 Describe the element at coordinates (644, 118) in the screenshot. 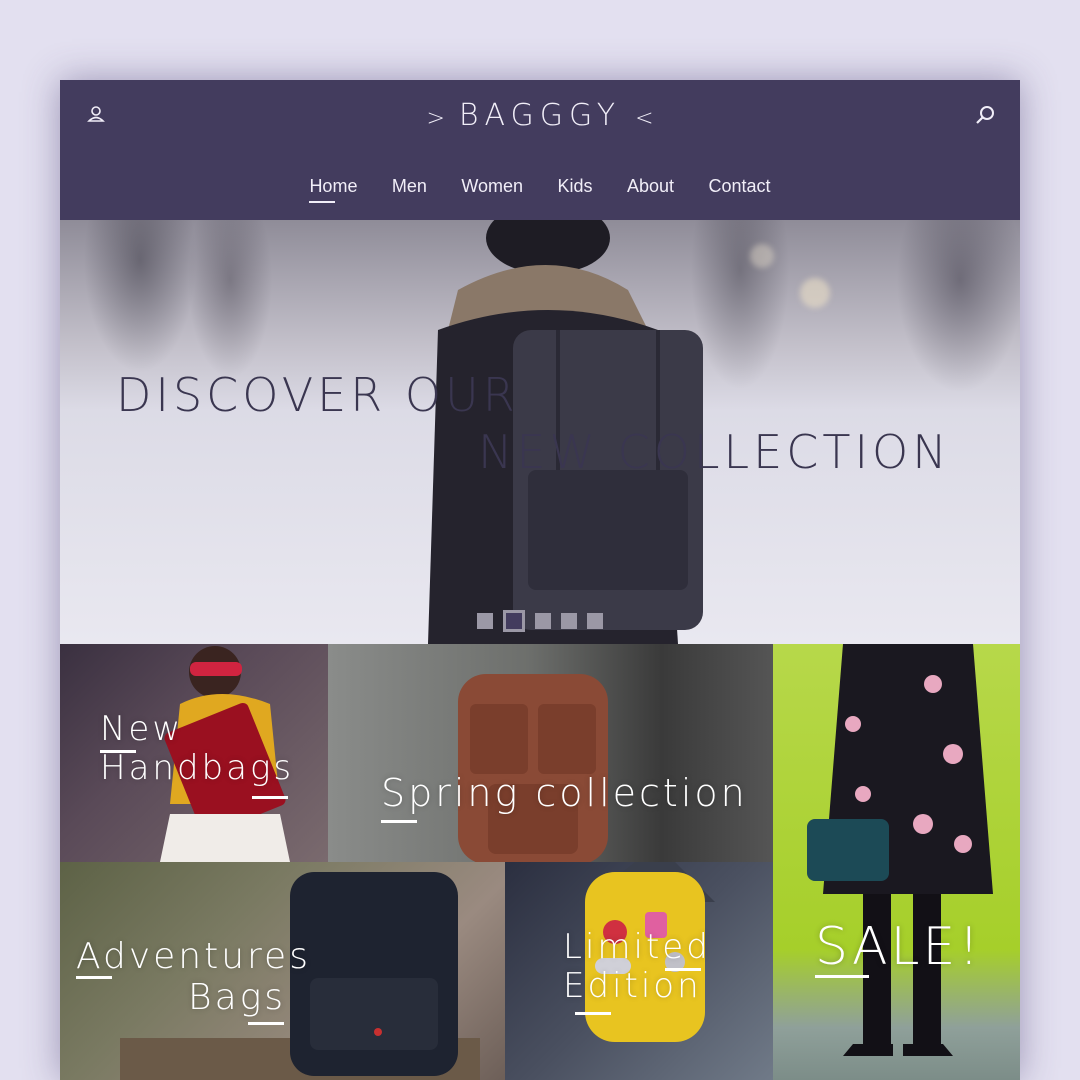

I see `logo-right-arrow: <` at that location.